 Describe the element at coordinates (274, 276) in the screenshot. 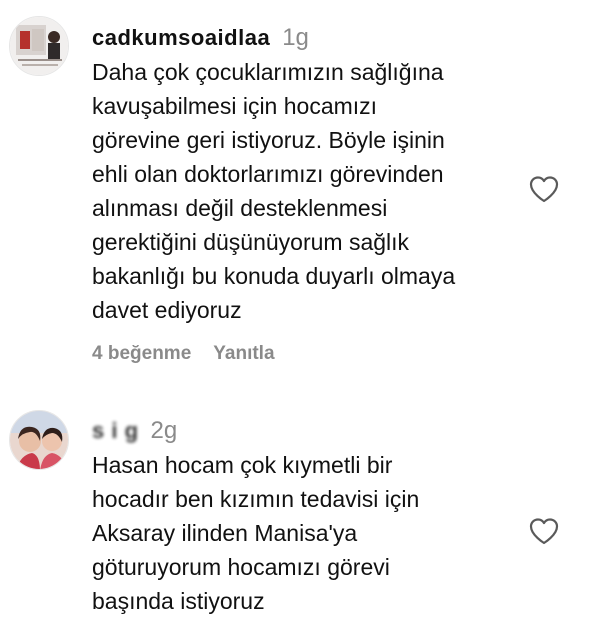

I see `comment-line: bakanlığı bu konuda duyarlı olmaya` at that location.